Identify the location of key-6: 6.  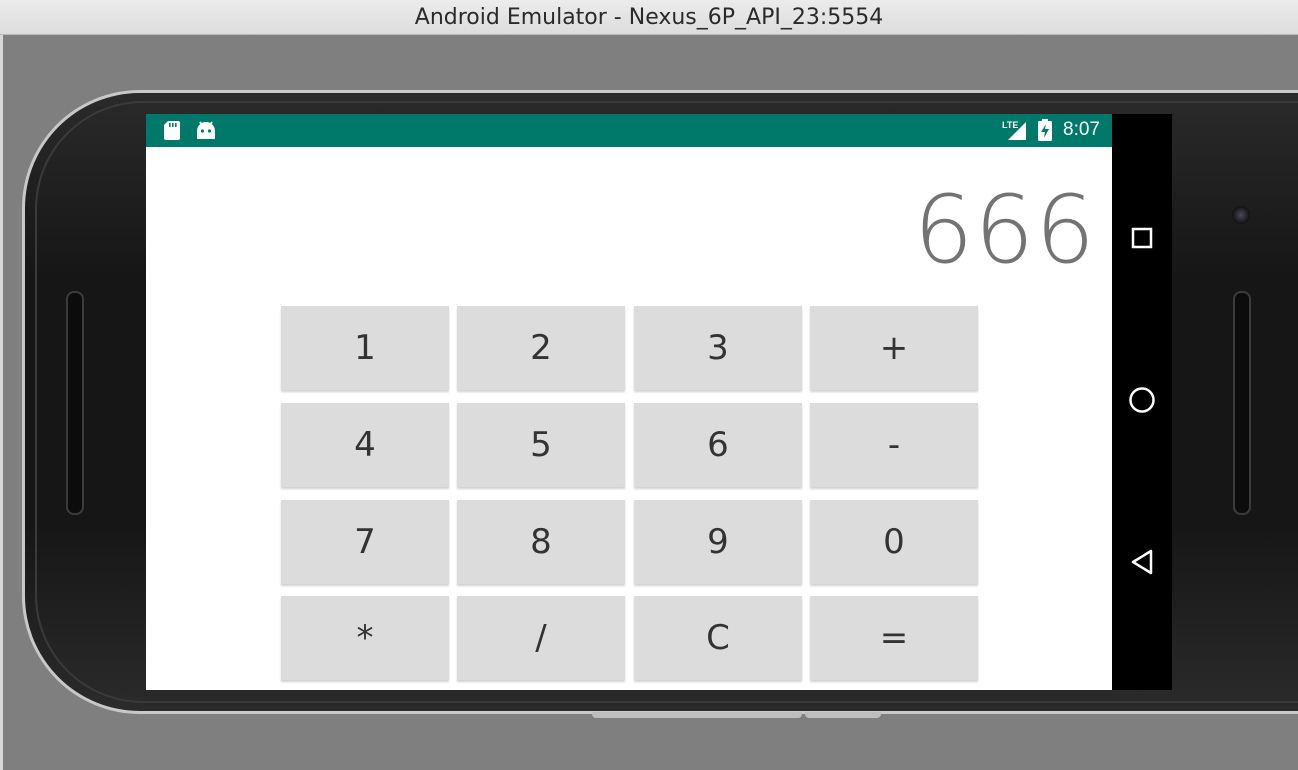
(718, 445).